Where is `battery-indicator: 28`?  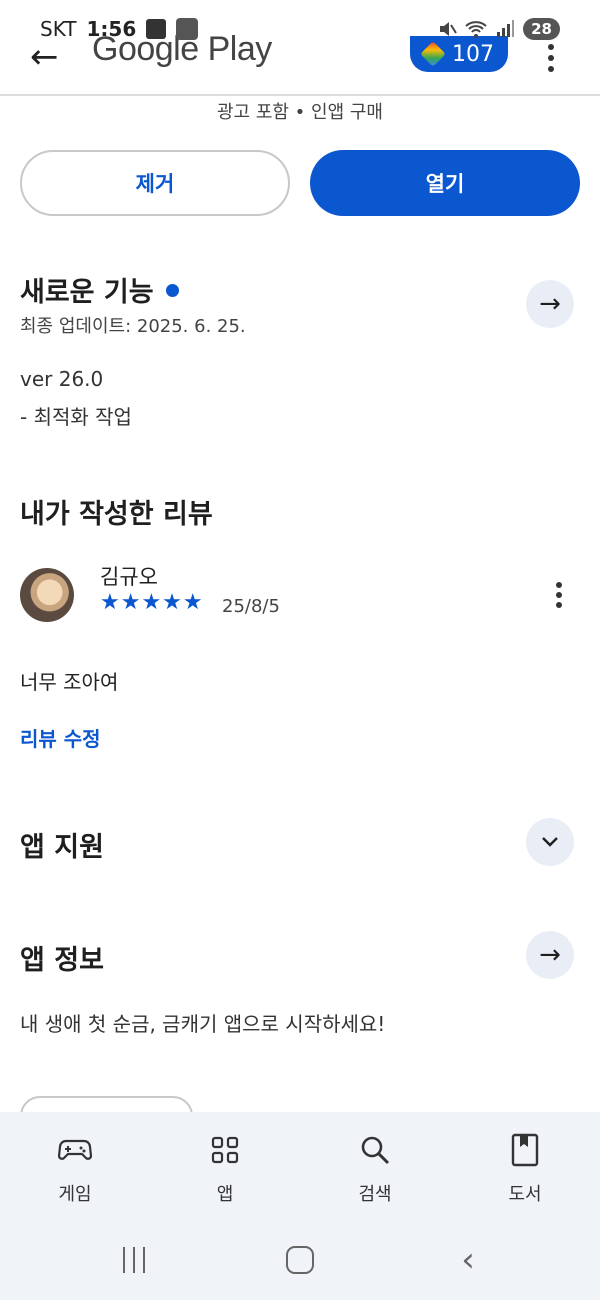
battery-indicator: 28 is located at coordinates (541, 29).